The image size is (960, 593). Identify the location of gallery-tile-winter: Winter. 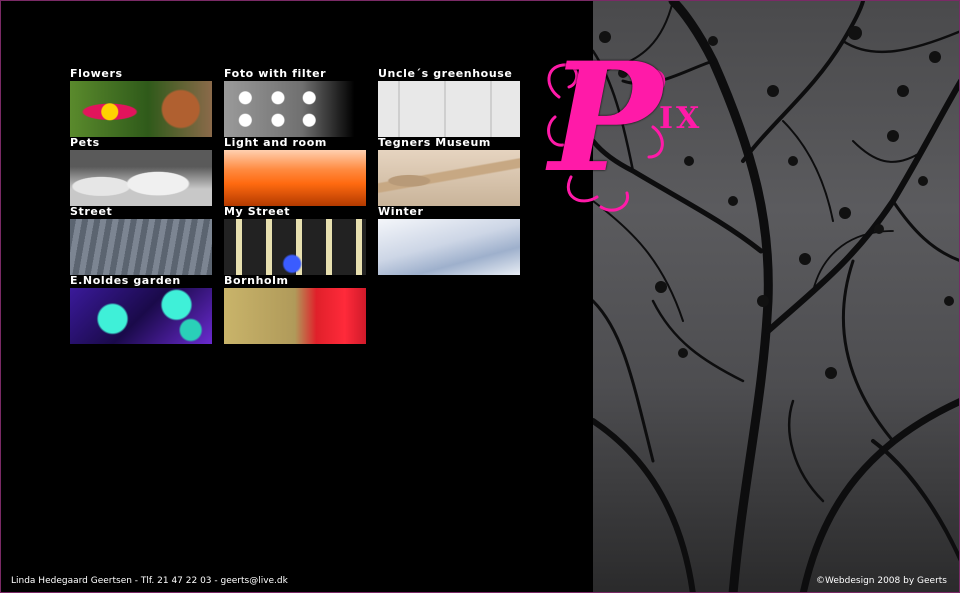
(449, 240).